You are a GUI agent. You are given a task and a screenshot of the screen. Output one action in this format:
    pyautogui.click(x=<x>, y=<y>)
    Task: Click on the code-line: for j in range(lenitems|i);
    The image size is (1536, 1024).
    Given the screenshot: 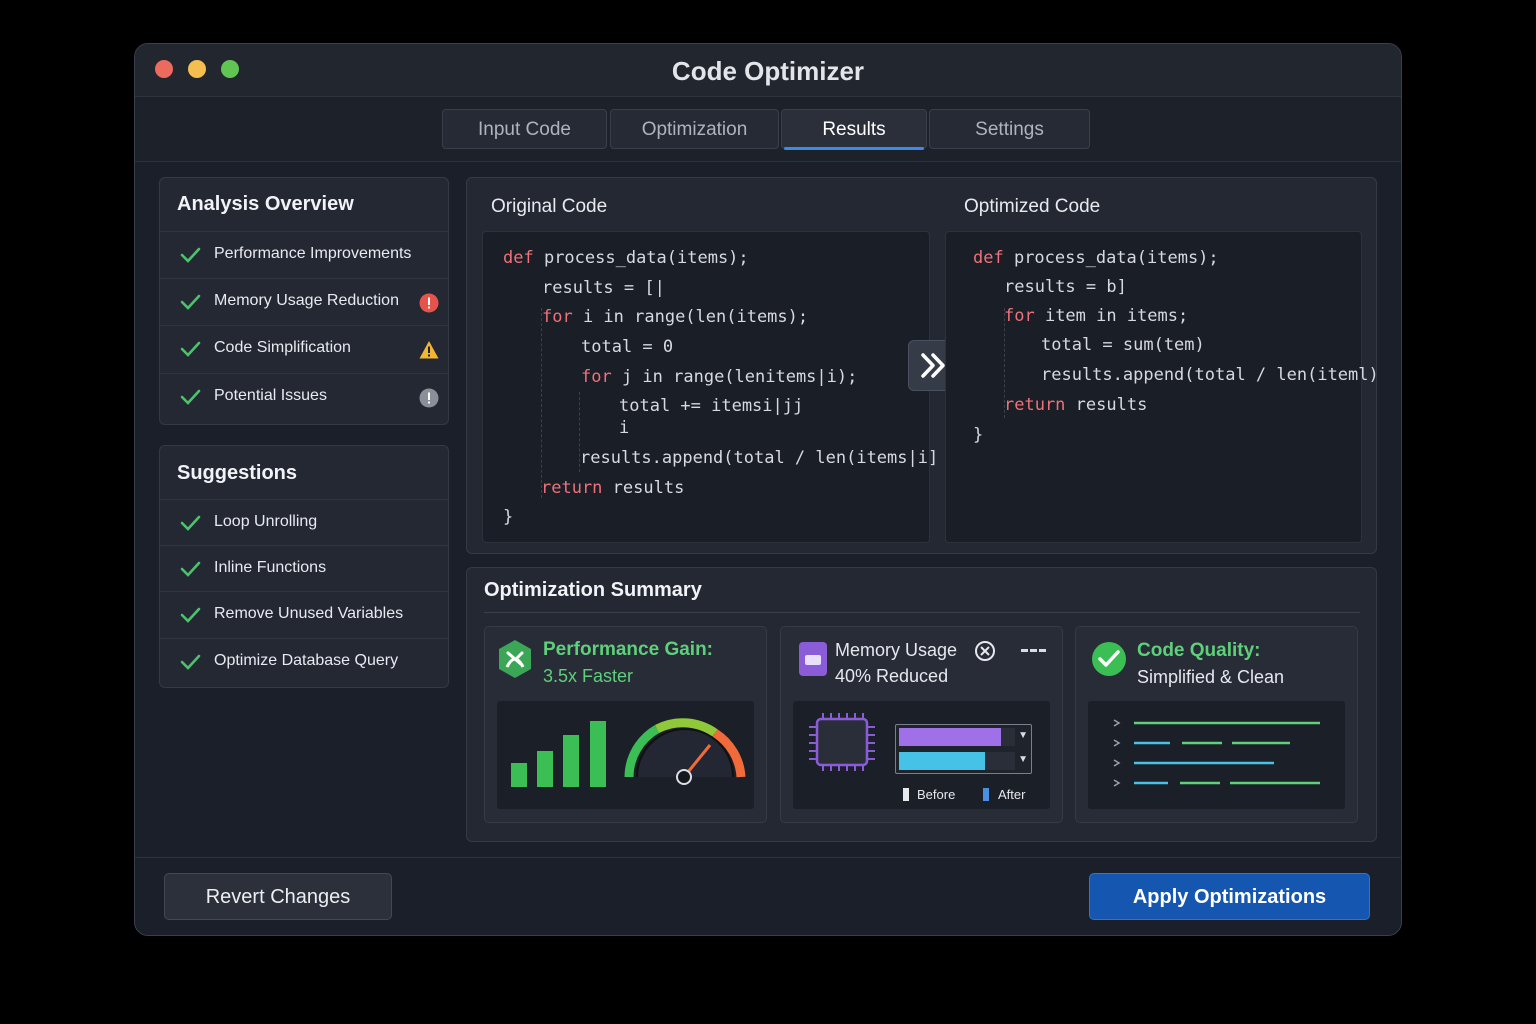 What is the action you would take?
    pyautogui.click(x=719, y=377)
    